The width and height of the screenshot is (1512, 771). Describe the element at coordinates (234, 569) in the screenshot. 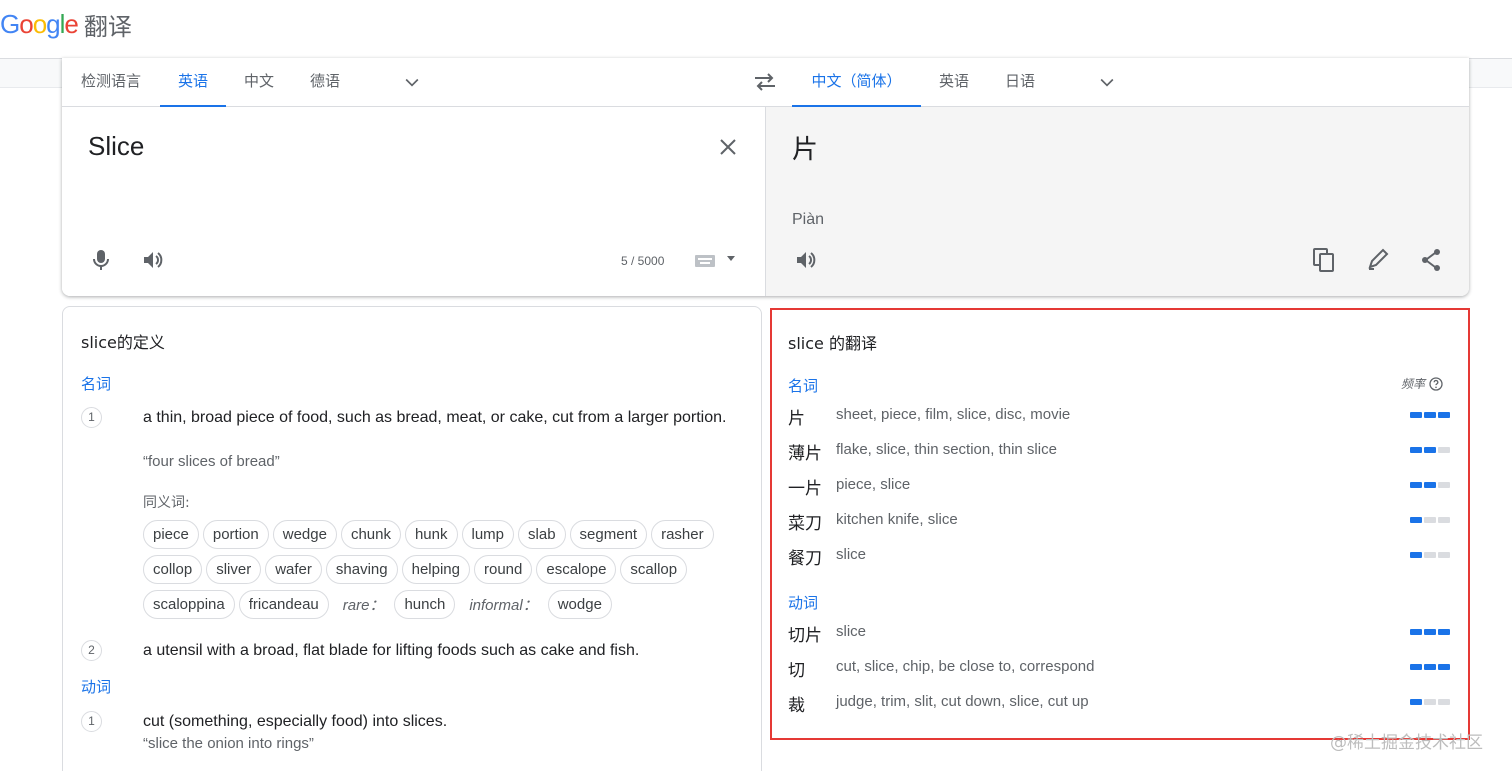

I see `synonym-chip: sliver` at that location.